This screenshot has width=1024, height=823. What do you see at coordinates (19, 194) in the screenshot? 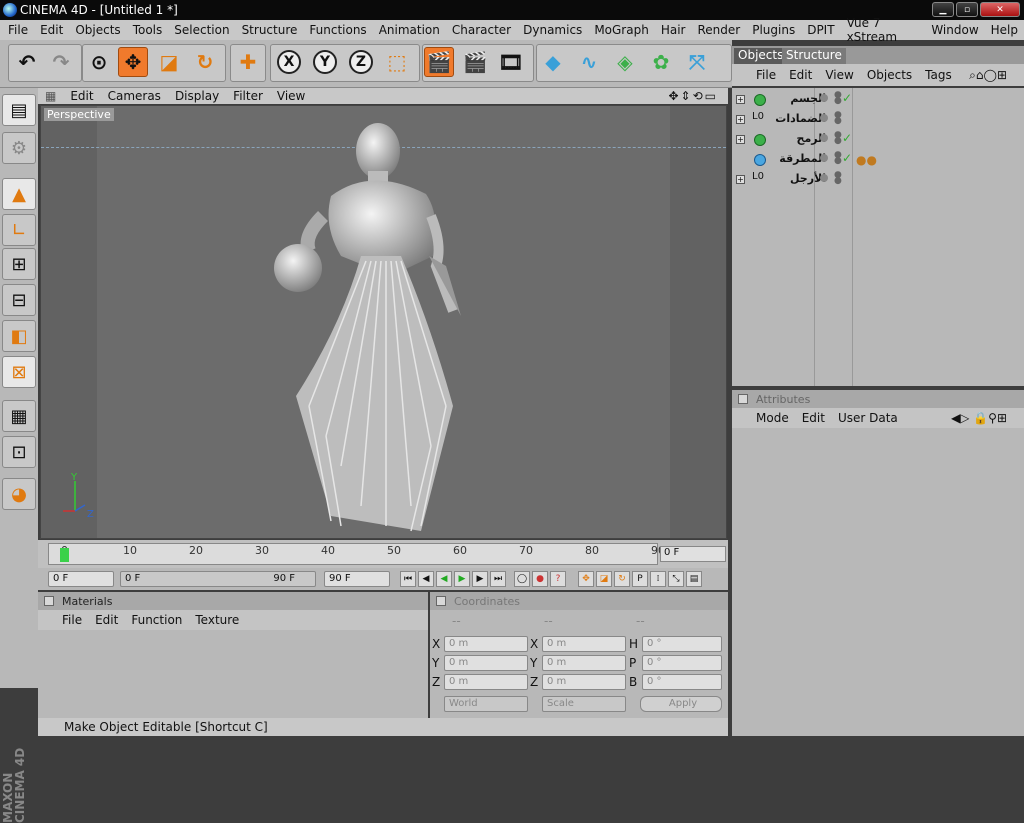
I see `use-model-icon: ▲` at bounding box center [19, 194].